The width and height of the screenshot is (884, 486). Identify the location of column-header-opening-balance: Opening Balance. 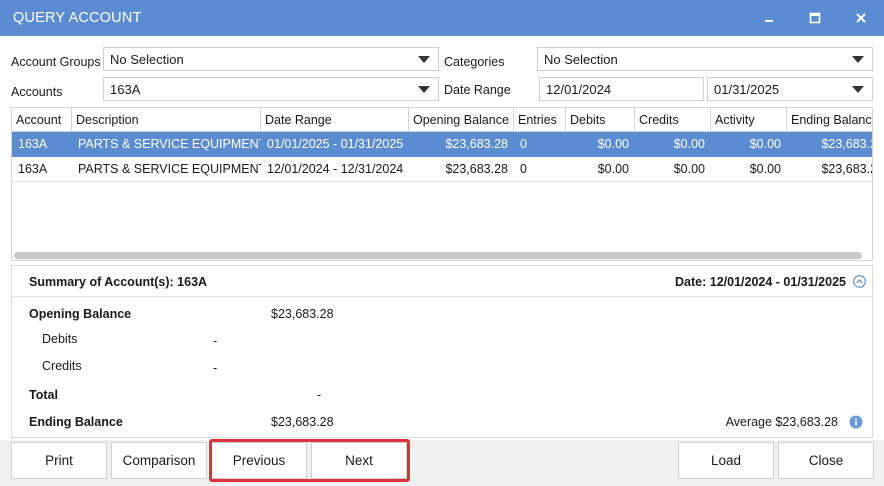
(461, 120).